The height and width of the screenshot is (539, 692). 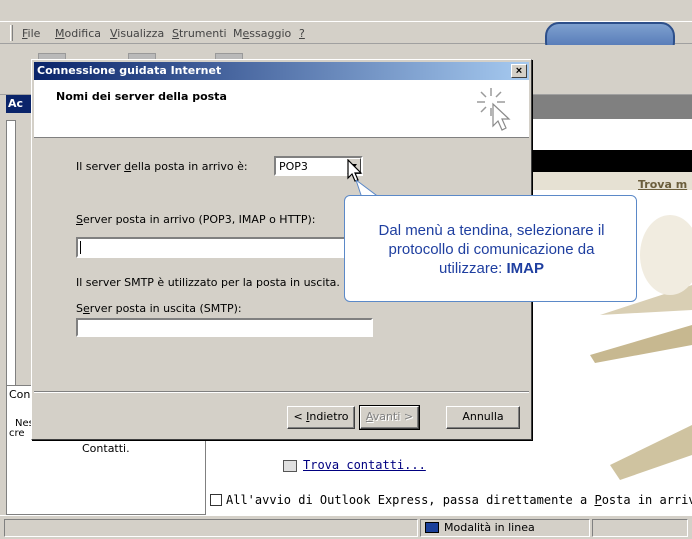 What do you see at coordinates (19, 394) in the screenshot?
I see `contacts-title: Con` at bounding box center [19, 394].